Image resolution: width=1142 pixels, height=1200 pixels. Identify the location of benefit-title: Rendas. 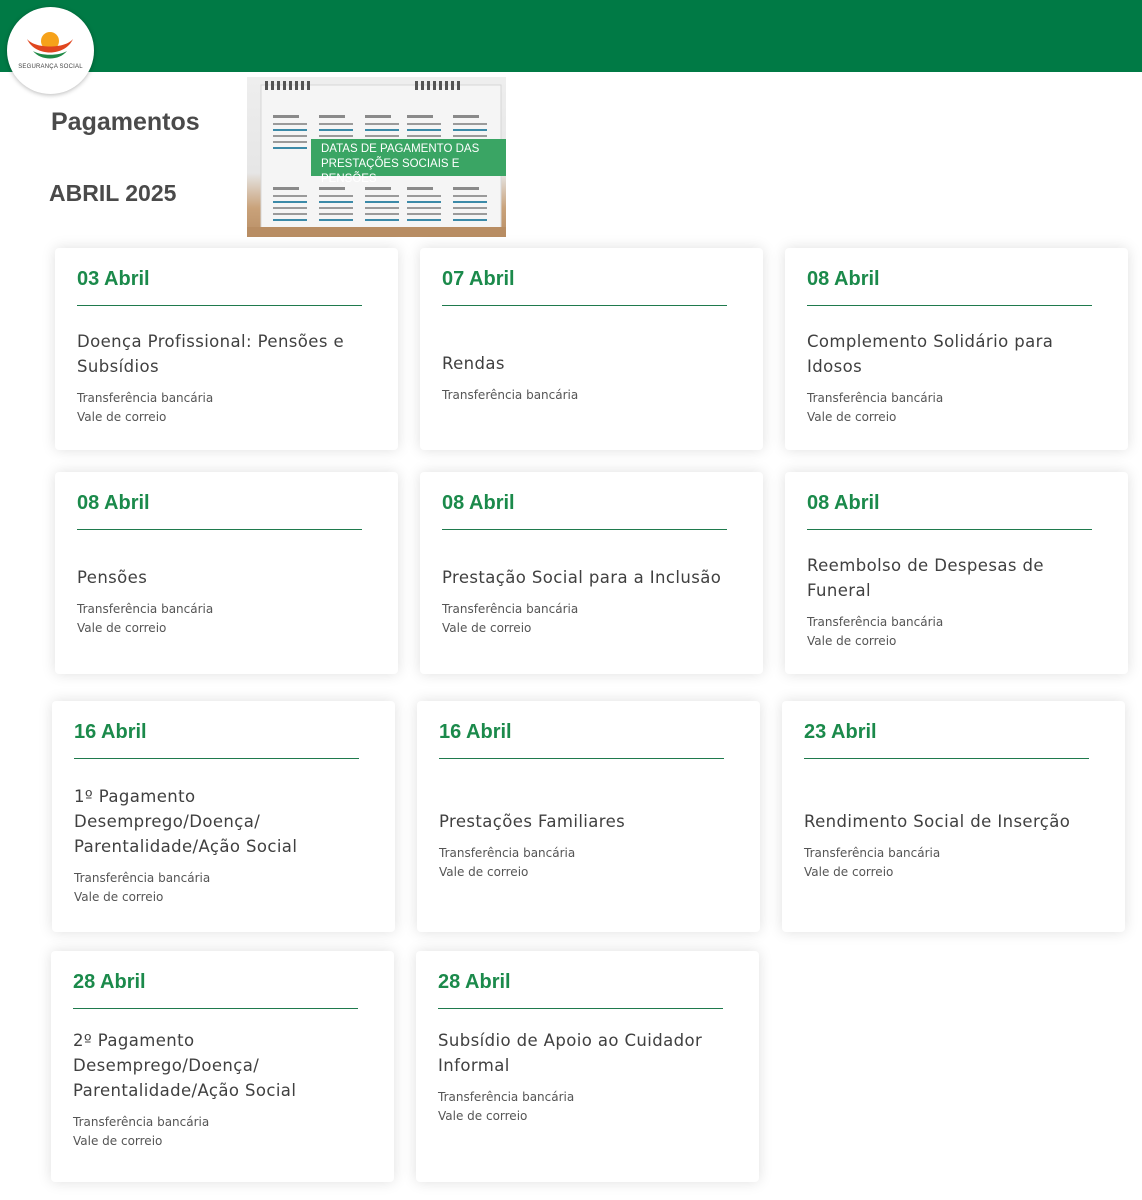
(473, 363).